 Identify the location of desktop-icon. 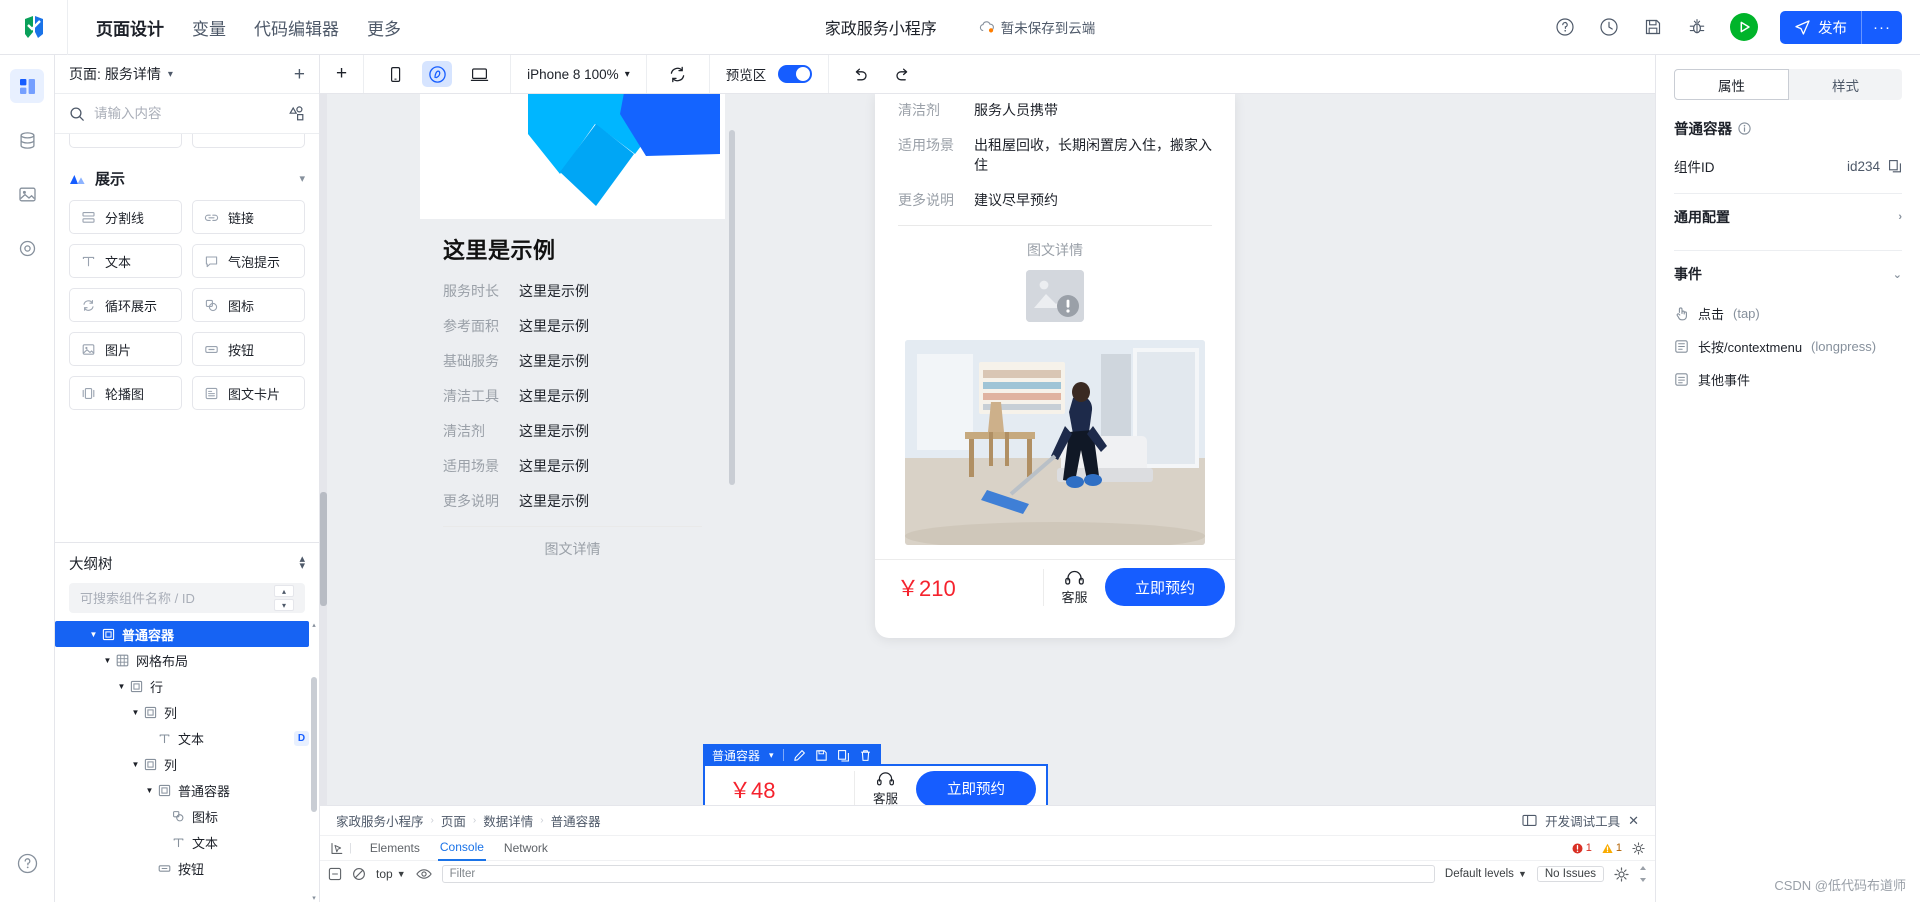
(479, 74).